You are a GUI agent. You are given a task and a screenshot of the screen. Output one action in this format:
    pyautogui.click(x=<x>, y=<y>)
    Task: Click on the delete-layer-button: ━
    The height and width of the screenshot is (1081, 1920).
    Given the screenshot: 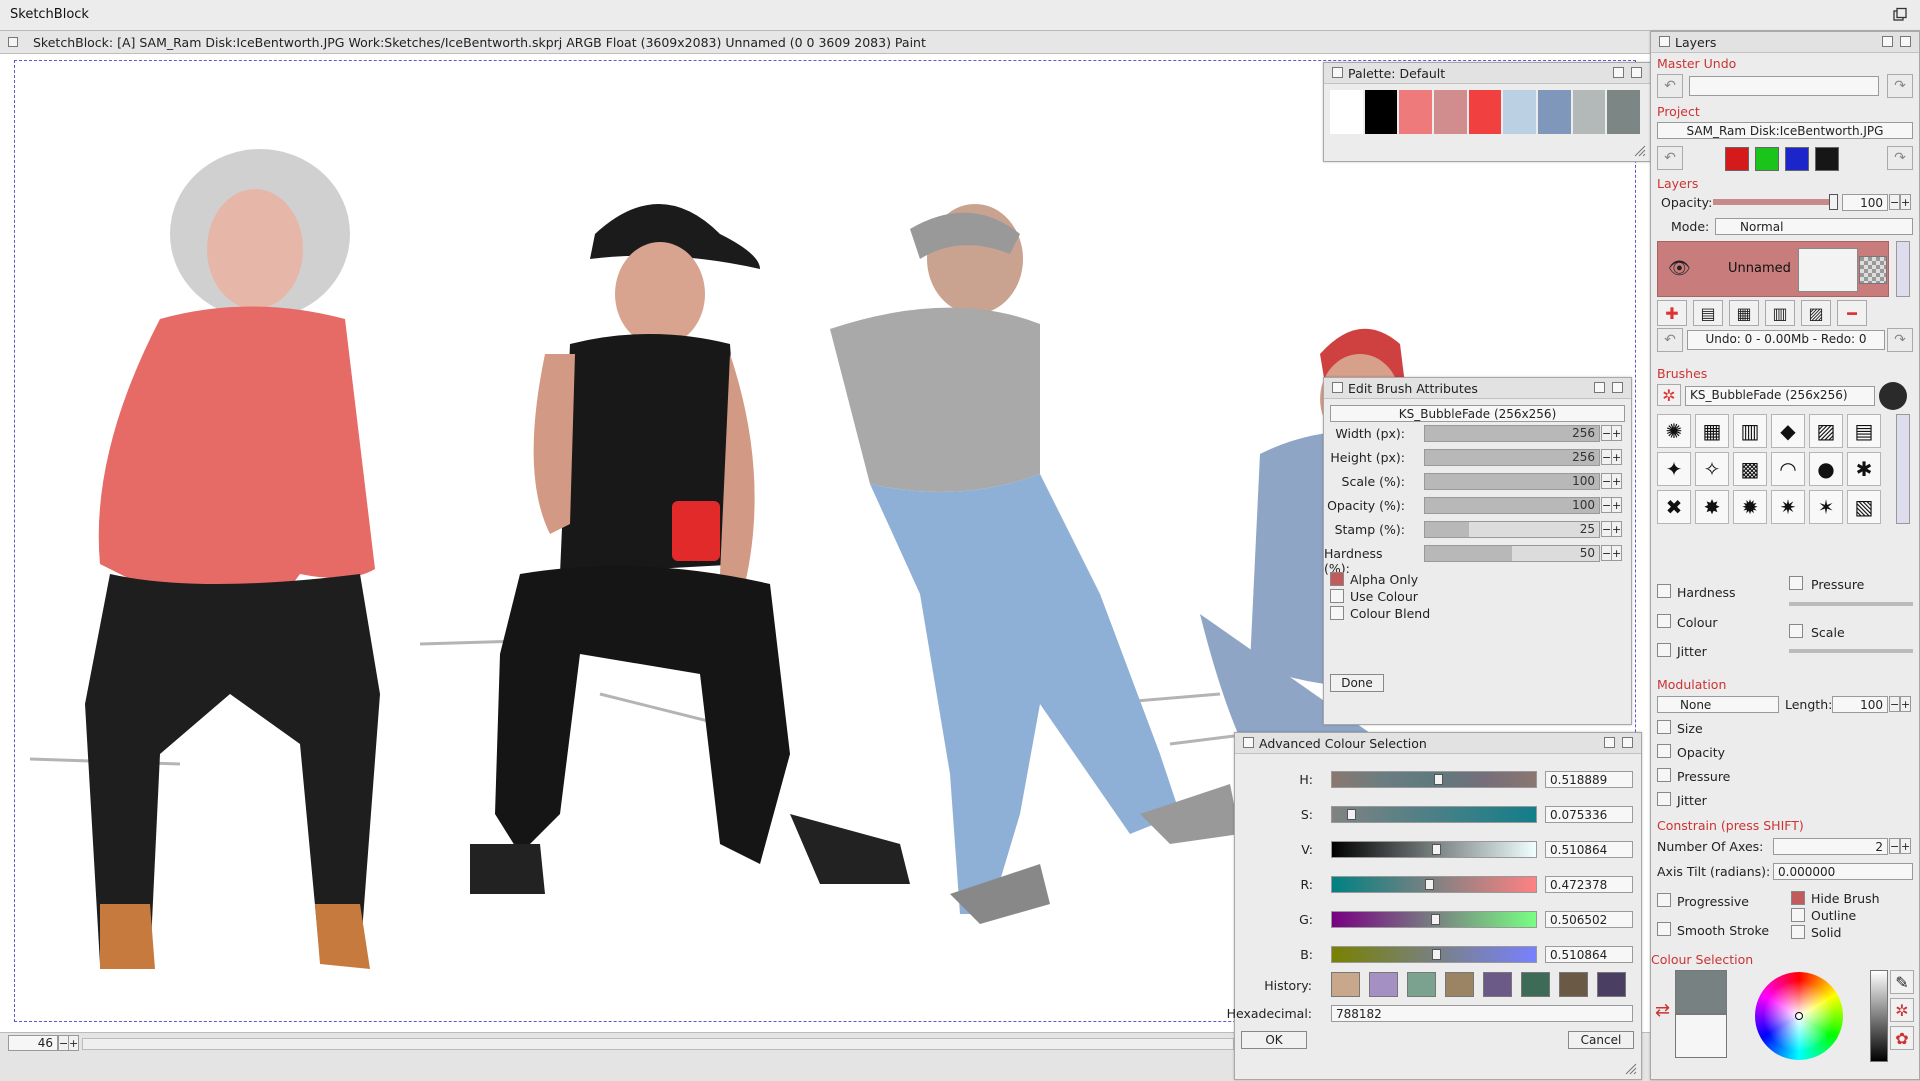 What is the action you would take?
    pyautogui.click(x=1852, y=313)
    